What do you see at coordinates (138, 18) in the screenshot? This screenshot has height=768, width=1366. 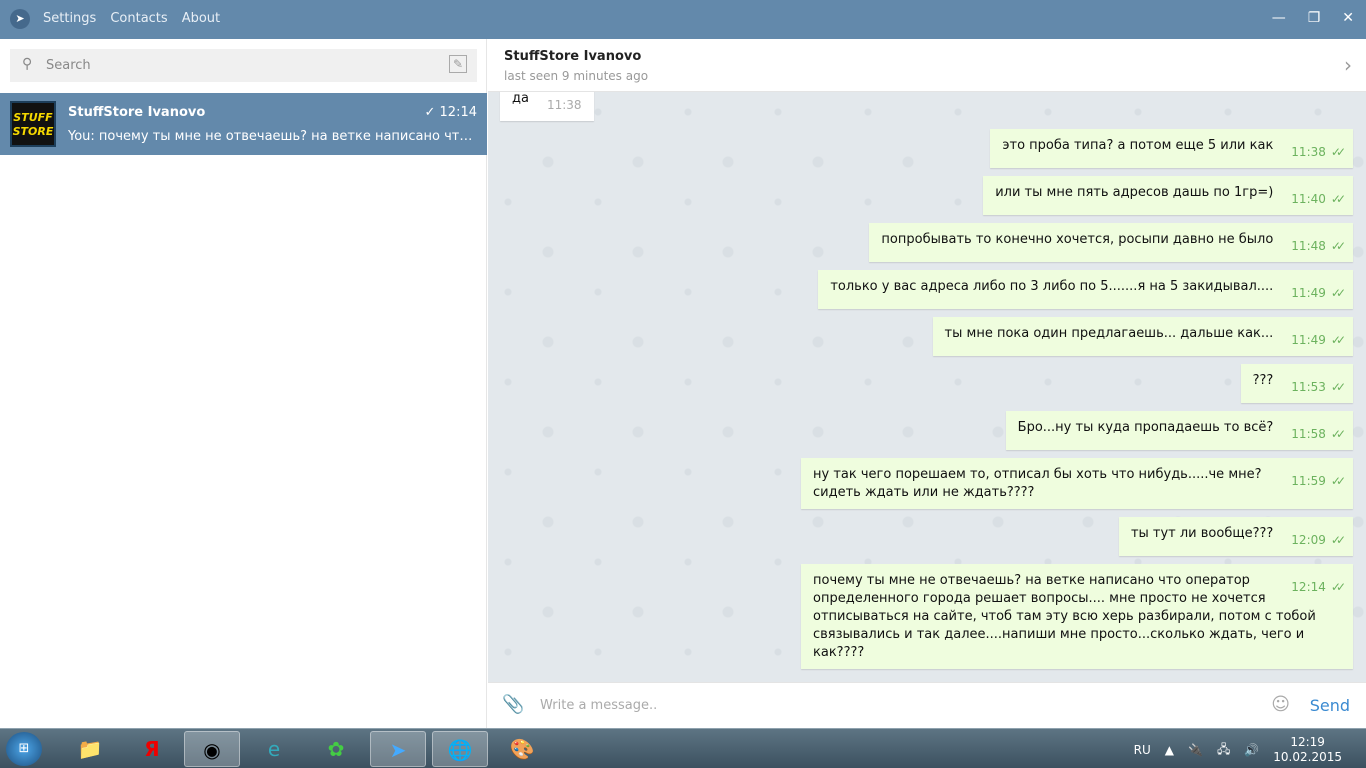 I see `menu-contacts: Contacts` at bounding box center [138, 18].